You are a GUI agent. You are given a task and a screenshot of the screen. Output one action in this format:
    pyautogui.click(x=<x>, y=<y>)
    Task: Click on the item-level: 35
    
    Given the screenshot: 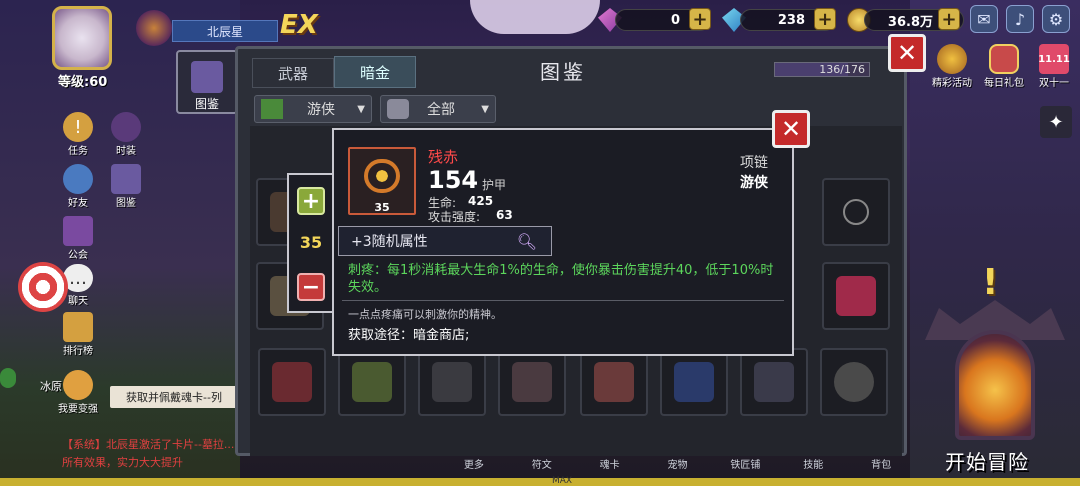 What is the action you would take?
    pyautogui.click(x=382, y=207)
    